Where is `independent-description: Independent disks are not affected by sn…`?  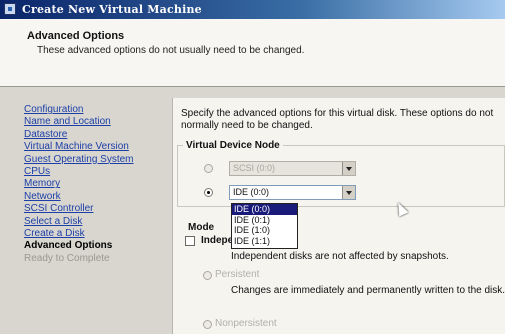
independent-description: Independent disks are not affected by sn… is located at coordinates (340, 256).